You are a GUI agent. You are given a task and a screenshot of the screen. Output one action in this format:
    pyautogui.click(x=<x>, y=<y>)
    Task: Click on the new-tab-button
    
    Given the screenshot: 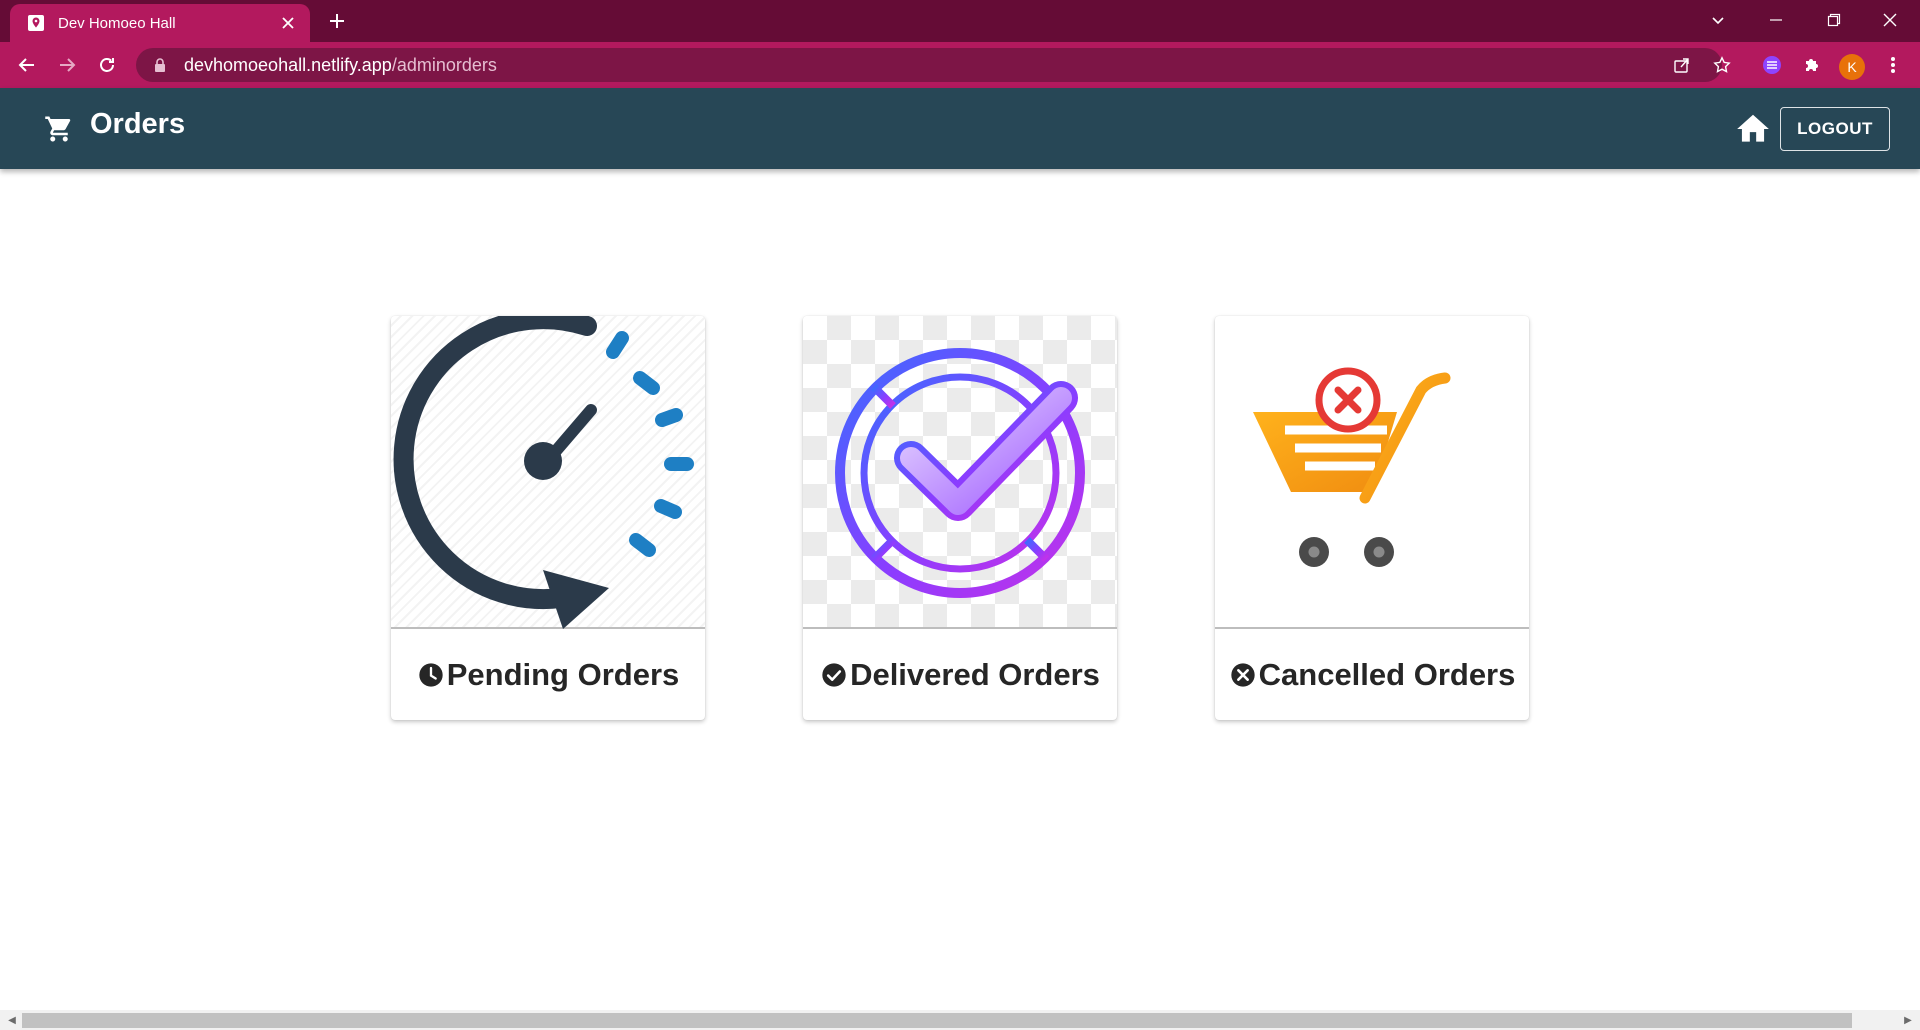 What is the action you would take?
    pyautogui.click(x=337, y=21)
    